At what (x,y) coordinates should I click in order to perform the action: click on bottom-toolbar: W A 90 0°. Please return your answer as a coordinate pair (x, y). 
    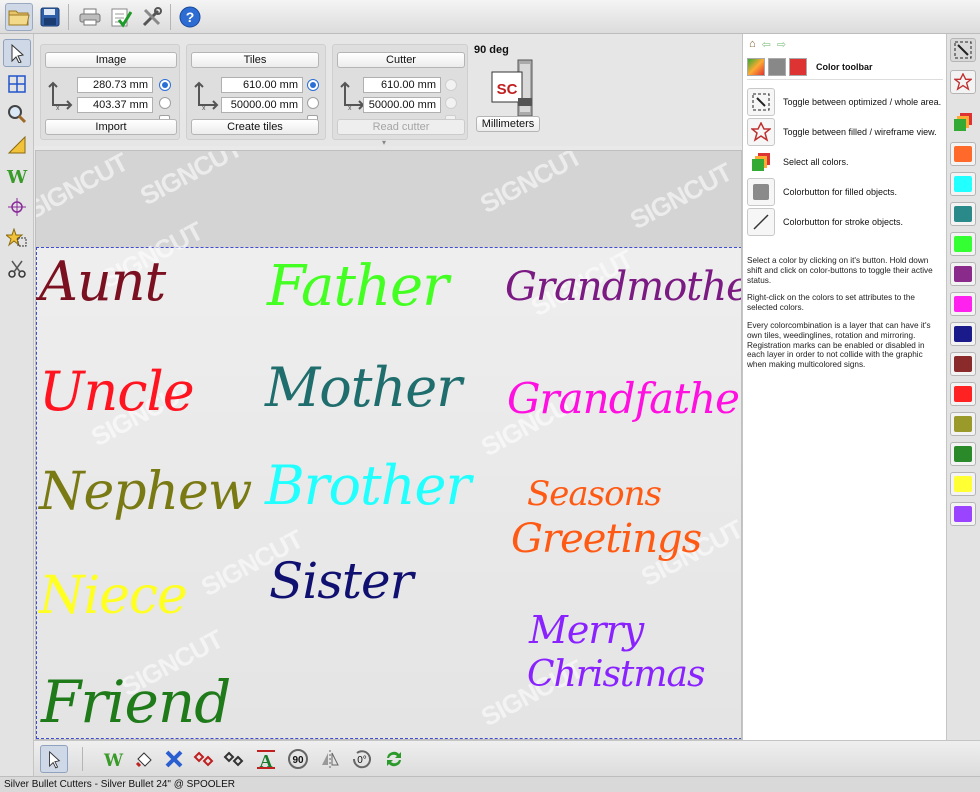
    Looking at the image, I should click on (507, 758).